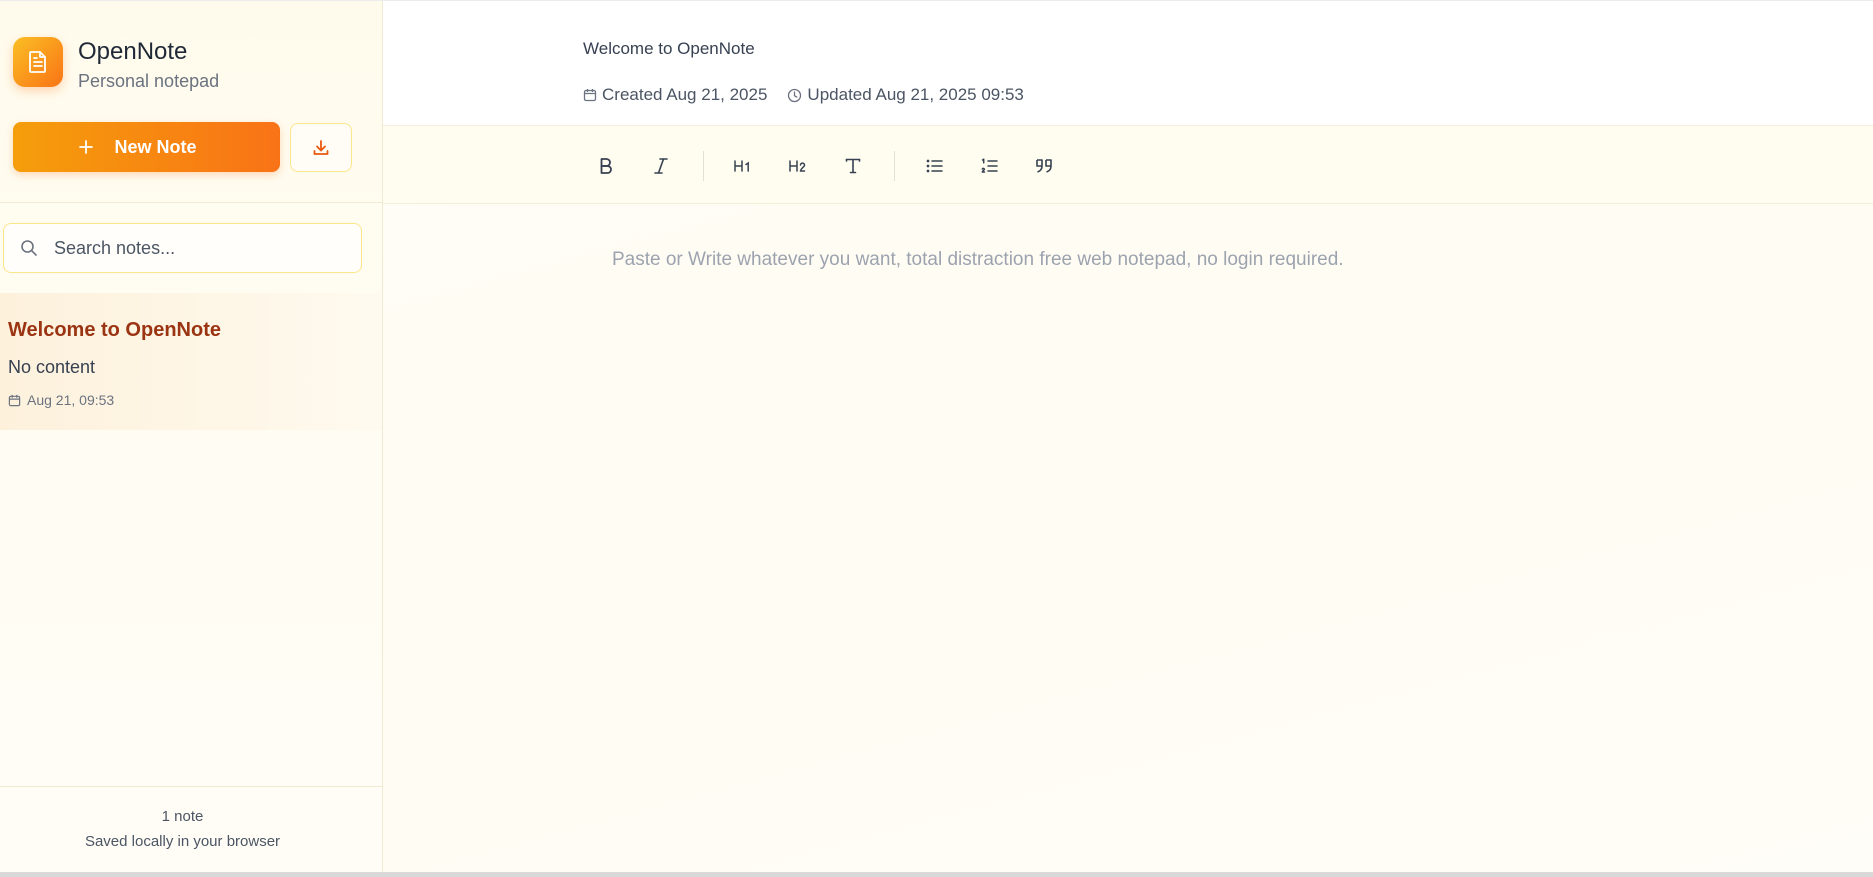 The image size is (1873, 877). I want to click on quote-button, so click(1045, 166).